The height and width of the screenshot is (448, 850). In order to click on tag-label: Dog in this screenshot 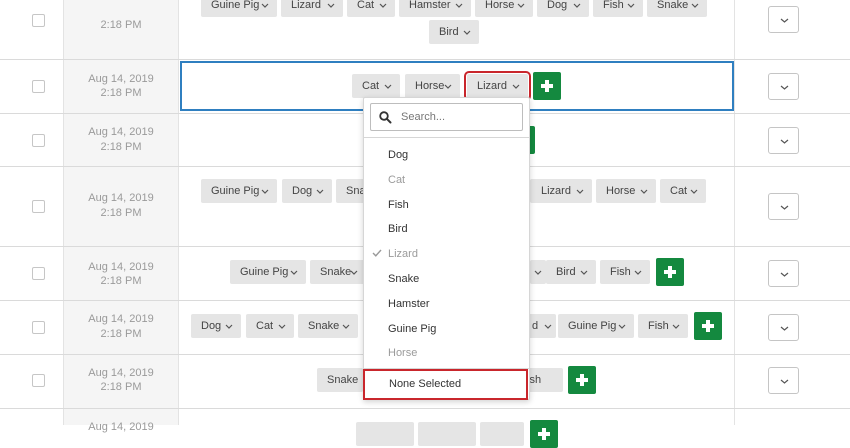, I will do `click(302, 191)`.